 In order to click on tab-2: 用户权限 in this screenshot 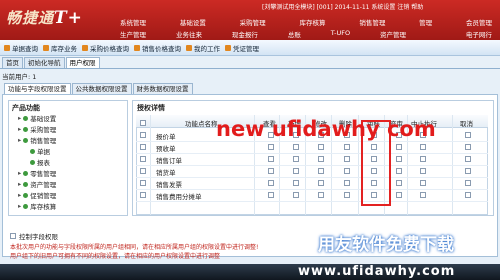, I will do `click(82, 62)`.